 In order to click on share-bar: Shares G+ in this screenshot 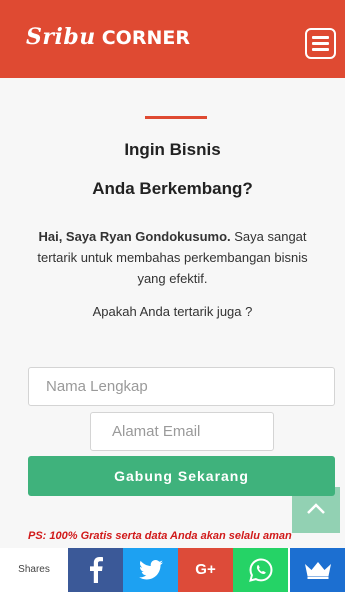, I will do `click(172, 570)`.